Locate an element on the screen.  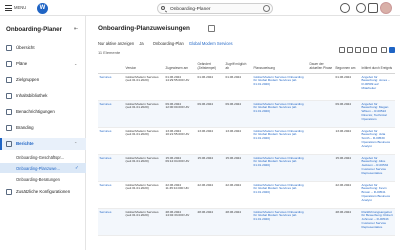
sidebar-item-target-groups: Zielgruppen is located at coordinates (43, 80).